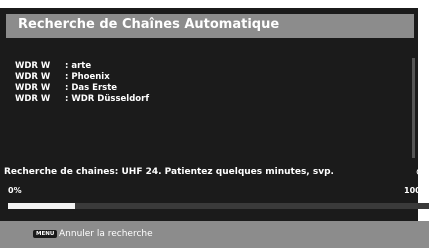  I want to click on list-scrollbar, so click(413, 108).